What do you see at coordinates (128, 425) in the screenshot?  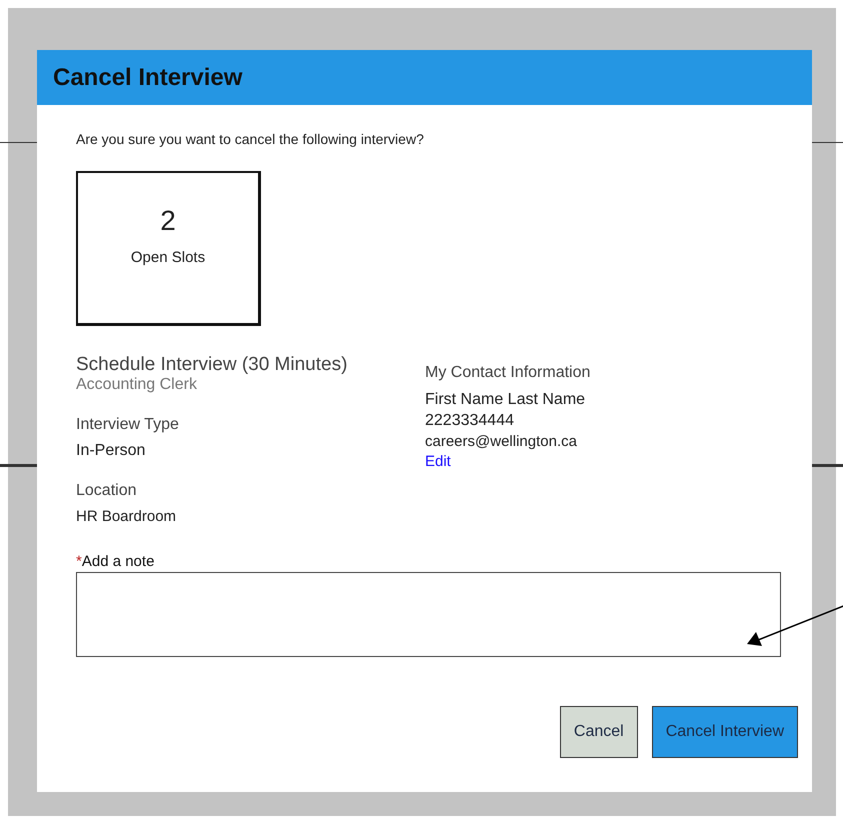 I see `field-label: Interview Type` at bounding box center [128, 425].